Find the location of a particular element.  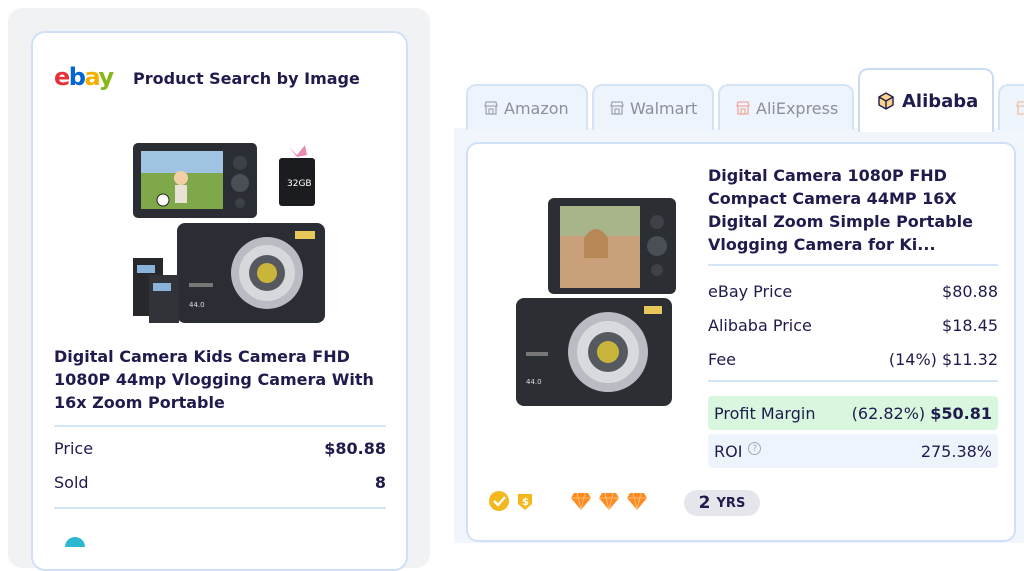

supplier-years-badge: 2 YRS is located at coordinates (722, 503).